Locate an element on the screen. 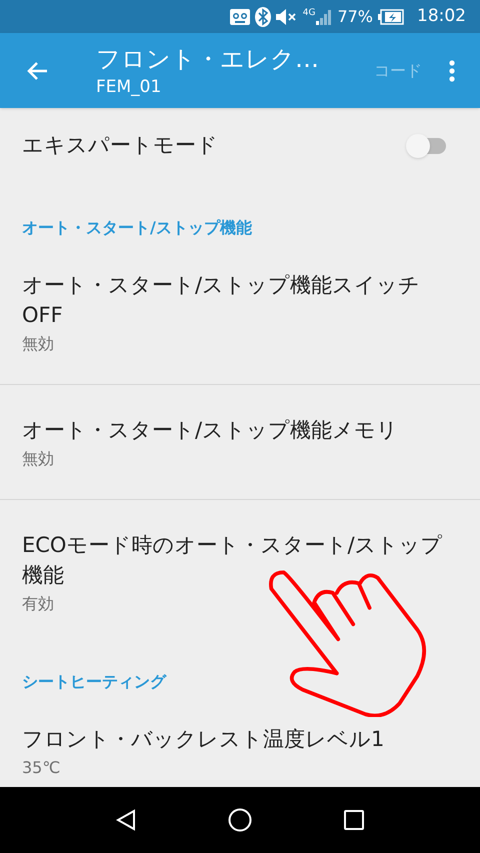 The width and height of the screenshot is (480, 853). more-icon is located at coordinates (452, 71).